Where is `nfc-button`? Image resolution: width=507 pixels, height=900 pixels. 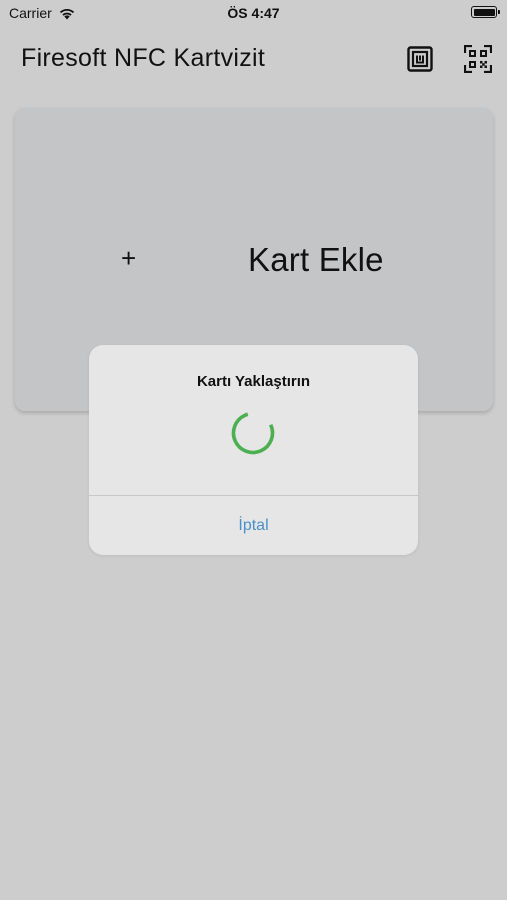
nfc-button is located at coordinates (420, 59).